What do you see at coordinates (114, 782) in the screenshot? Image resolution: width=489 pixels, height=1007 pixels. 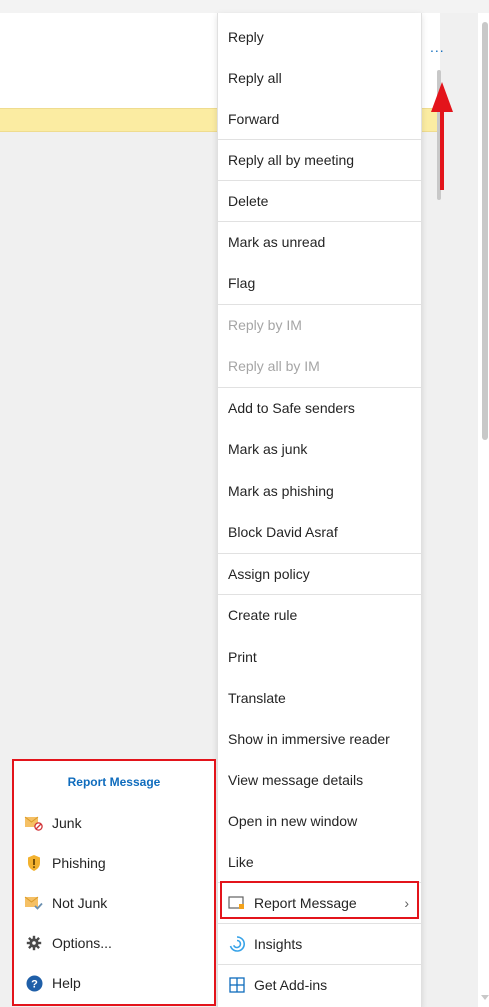 I see `submenu-title: Report Message` at bounding box center [114, 782].